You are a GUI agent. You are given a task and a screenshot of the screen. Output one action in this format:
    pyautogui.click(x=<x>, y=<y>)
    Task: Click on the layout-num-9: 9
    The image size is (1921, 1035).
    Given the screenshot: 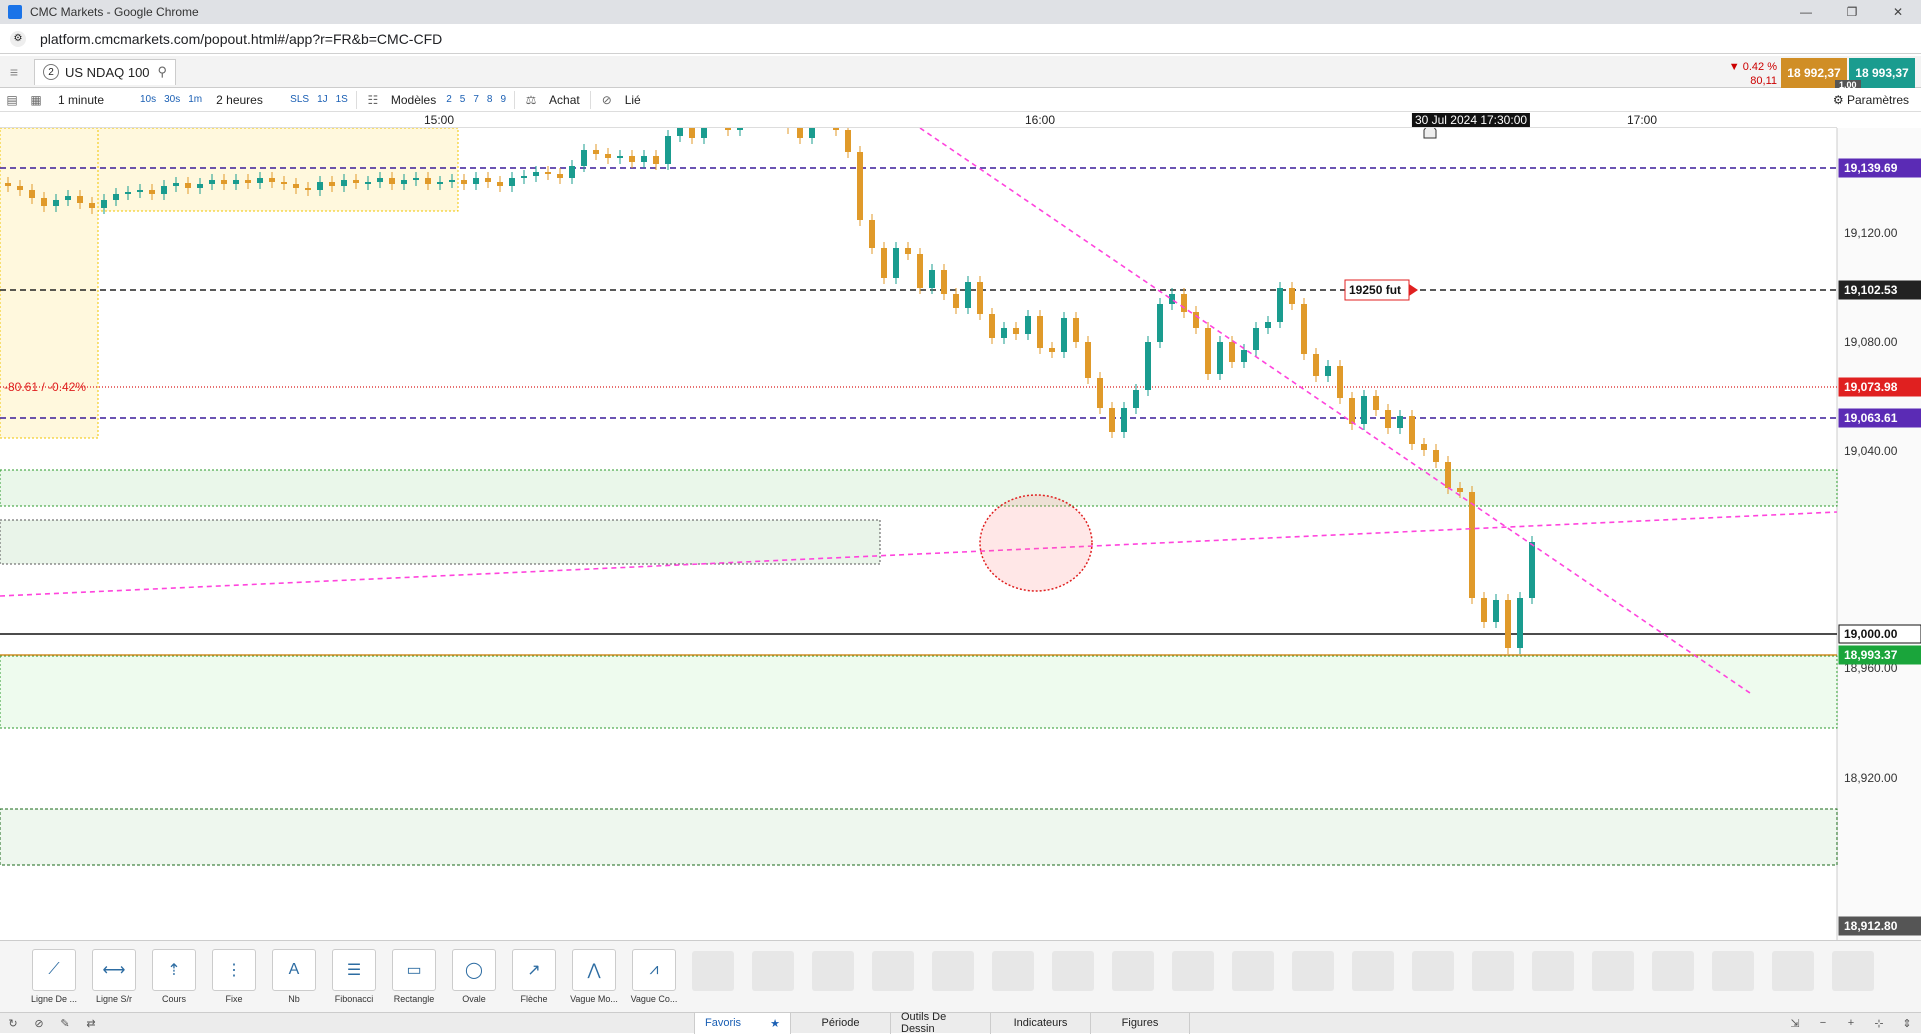 What is the action you would take?
    pyautogui.click(x=503, y=99)
    